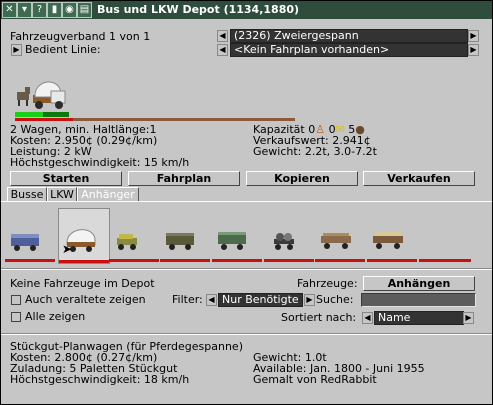 This screenshot has width=493, height=405. What do you see at coordinates (9, 10) in the screenshot?
I see `close-icon: ✕` at bounding box center [9, 10].